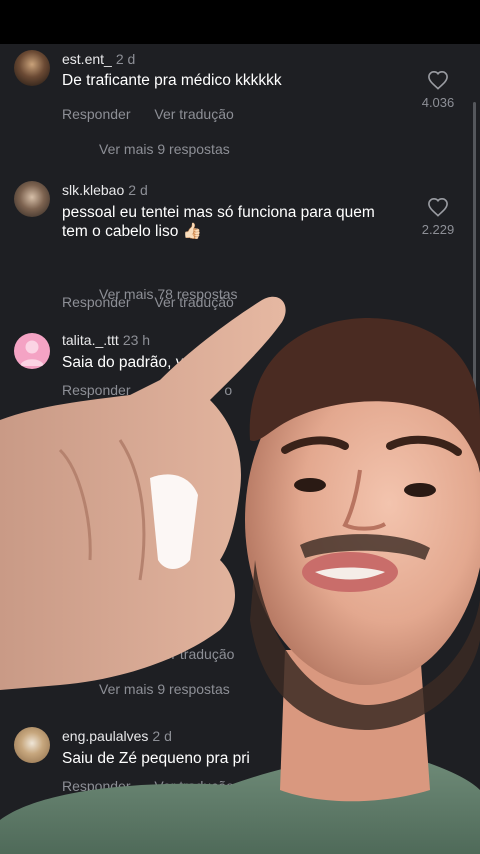 Image resolution: width=480 pixels, height=854 pixels. I want to click on comment-username: slk.klebao 2 d, so click(105, 190).